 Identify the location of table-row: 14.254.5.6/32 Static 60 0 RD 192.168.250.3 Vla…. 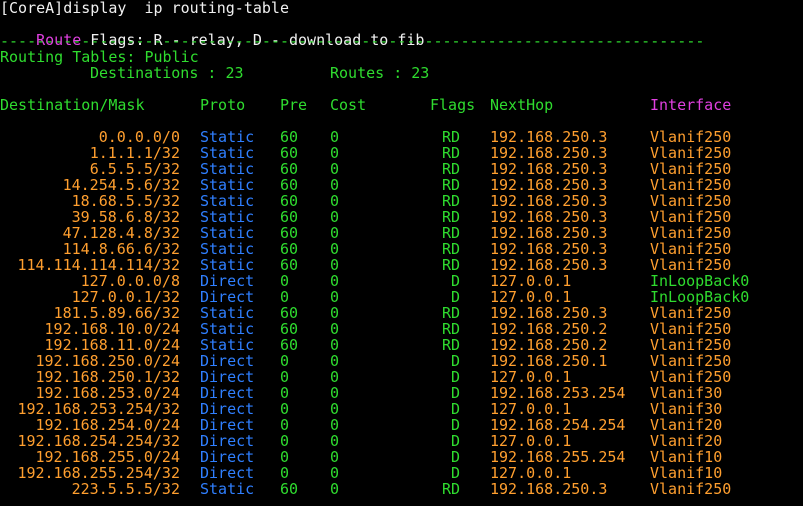
(401, 185).